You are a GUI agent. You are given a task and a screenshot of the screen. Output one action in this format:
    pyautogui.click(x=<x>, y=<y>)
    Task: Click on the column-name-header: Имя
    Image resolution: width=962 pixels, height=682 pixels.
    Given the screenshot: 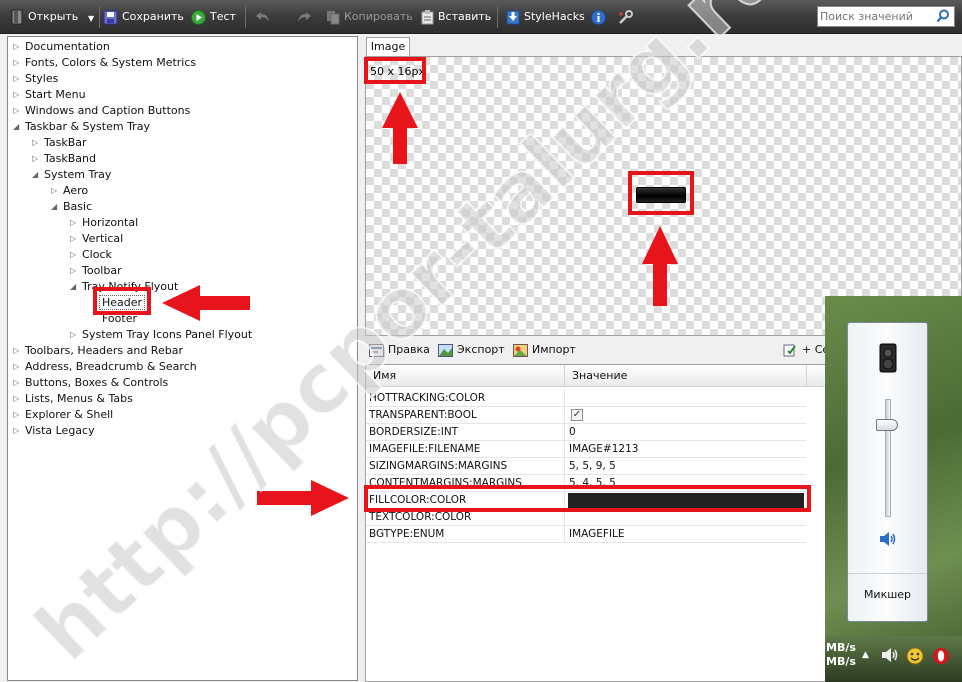 What is the action you would take?
    pyautogui.click(x=384, y=375)
    